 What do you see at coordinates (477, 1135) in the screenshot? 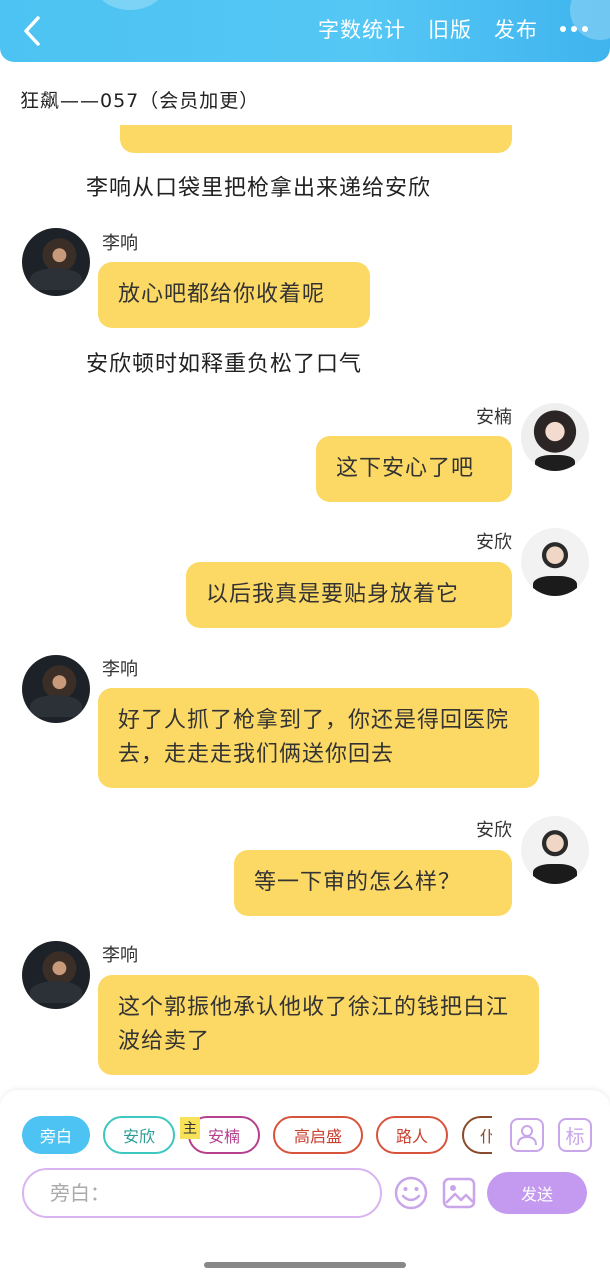
I see `role-chip-partial: 仆` at bounding box center [477, 1135].